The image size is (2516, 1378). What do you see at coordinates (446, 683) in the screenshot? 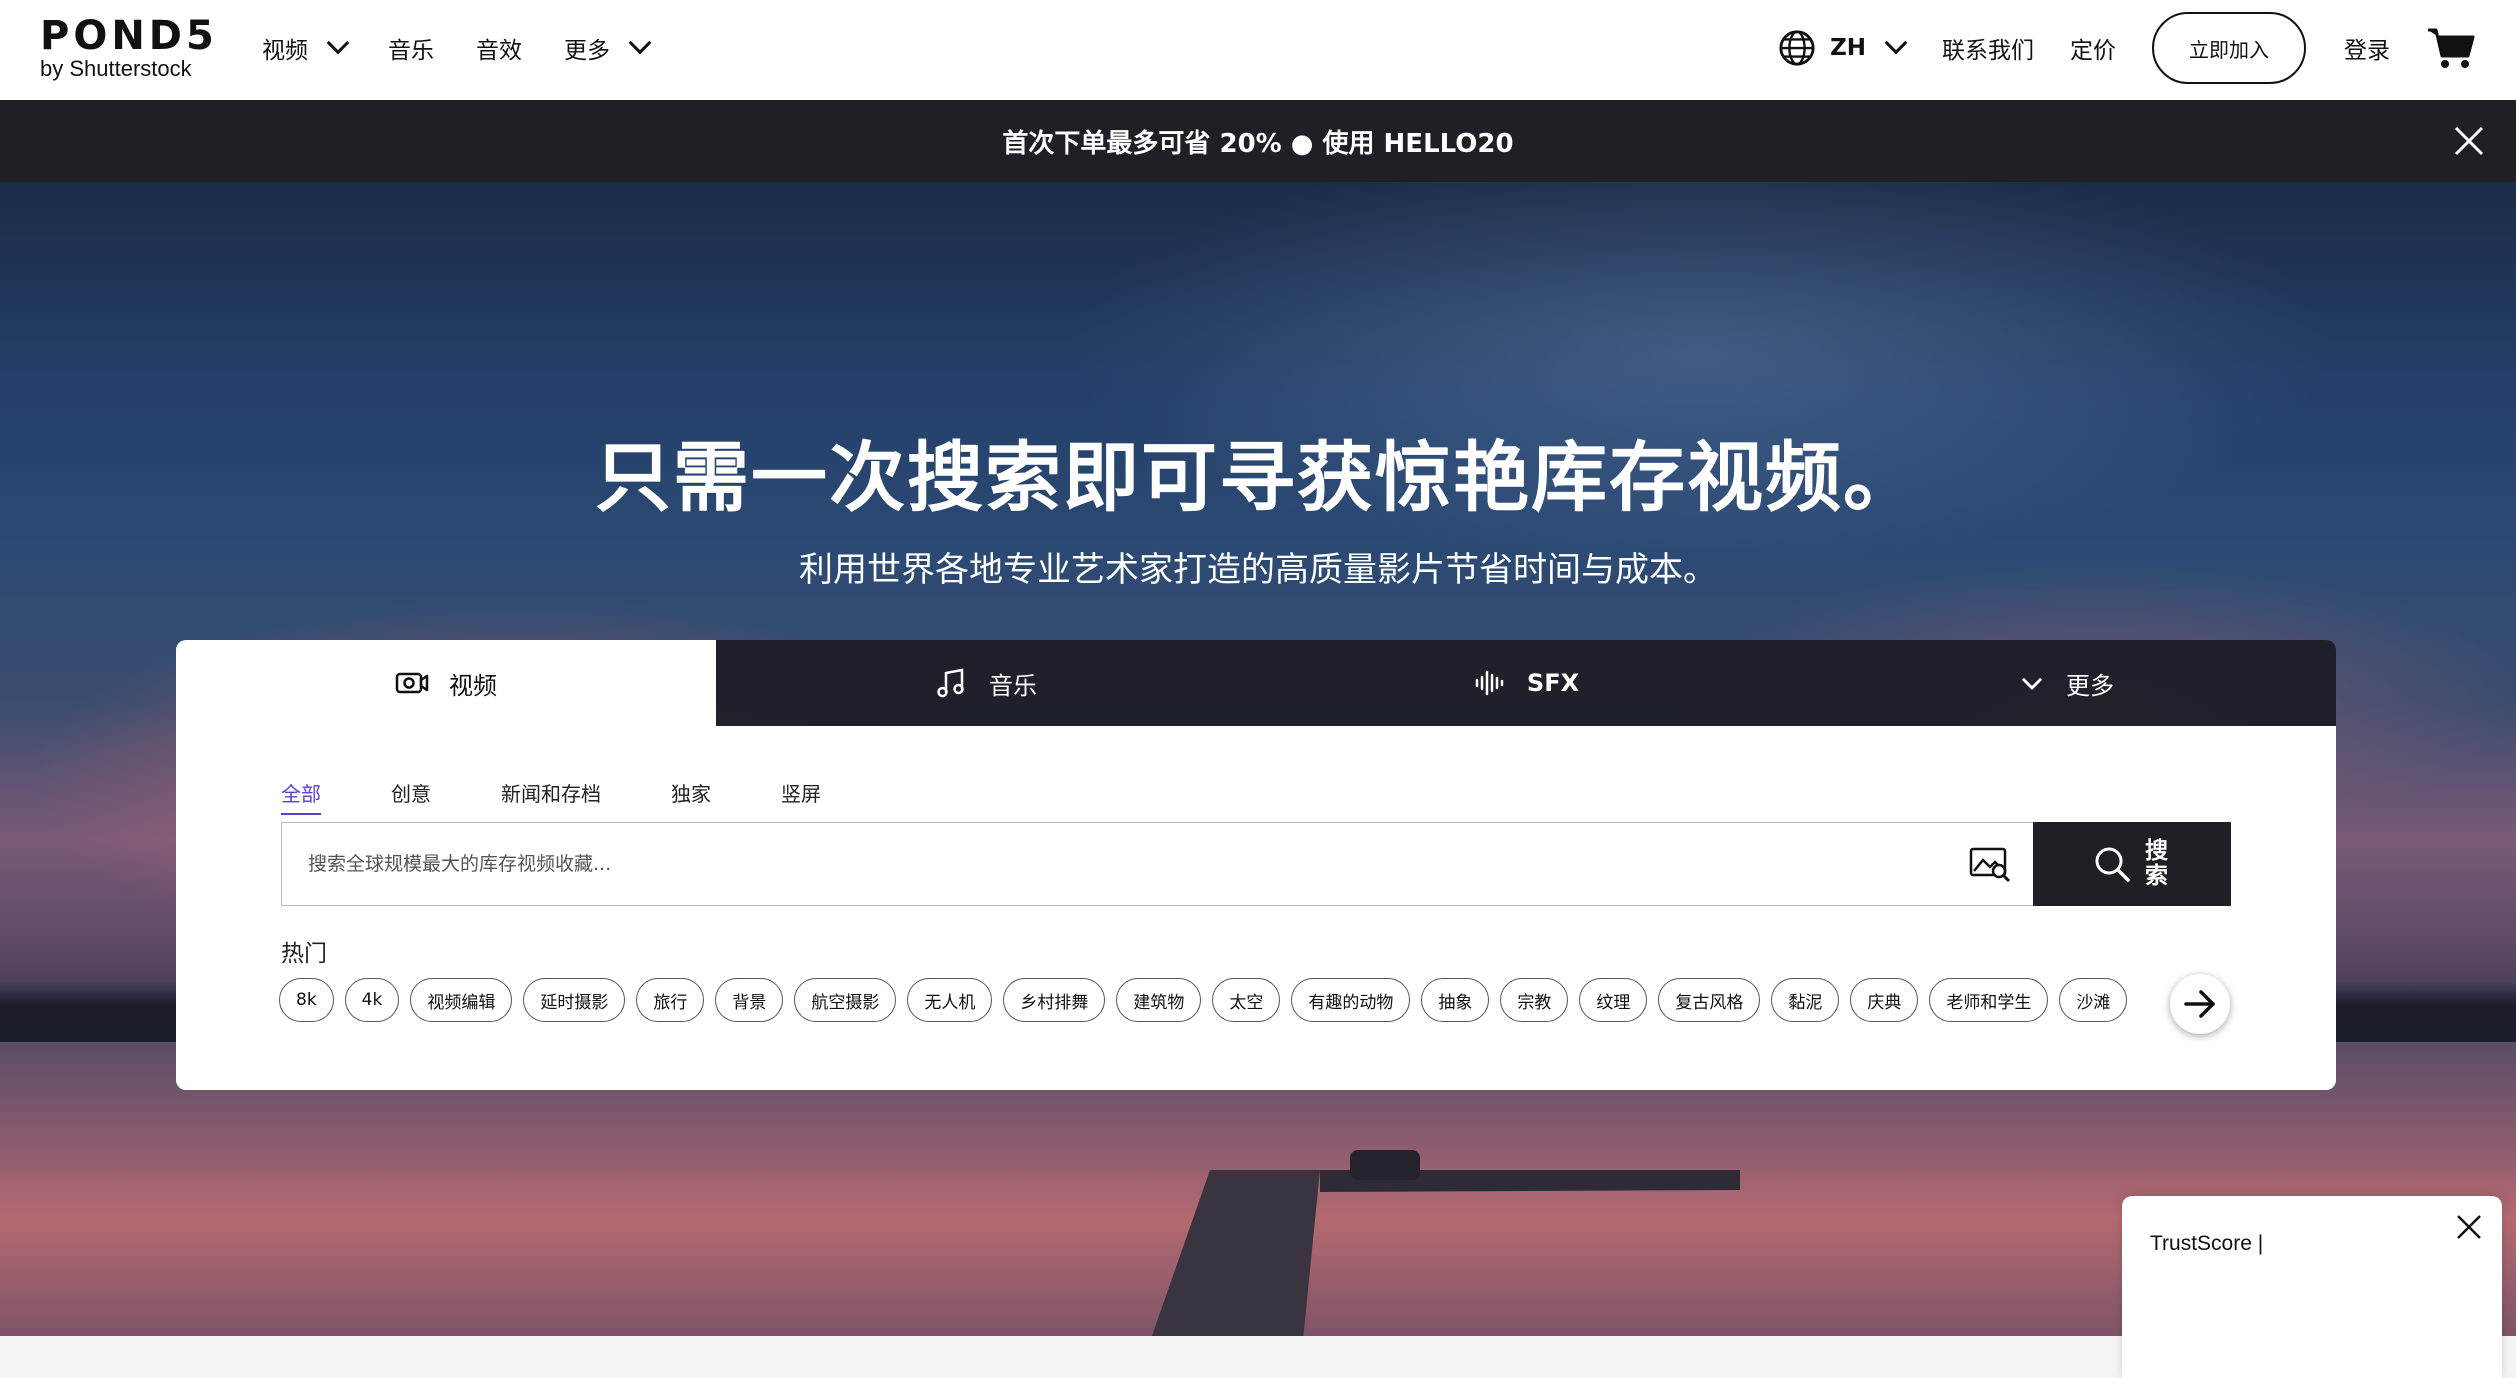
I see `tab-video: 视频` at bounding box center [446, 683].